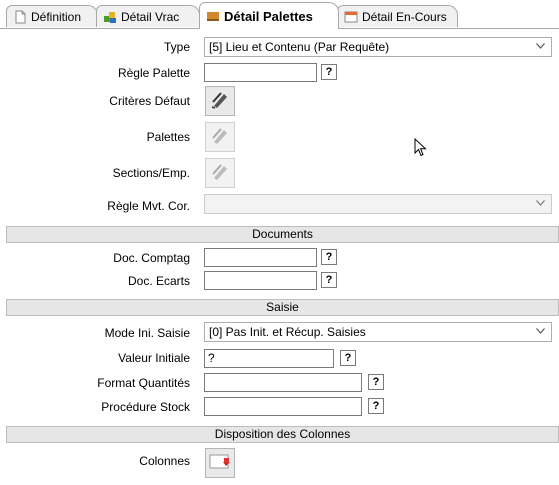 The image size is (559, 485). I want to click on palettes-label: Palettes, so click(168, 137).